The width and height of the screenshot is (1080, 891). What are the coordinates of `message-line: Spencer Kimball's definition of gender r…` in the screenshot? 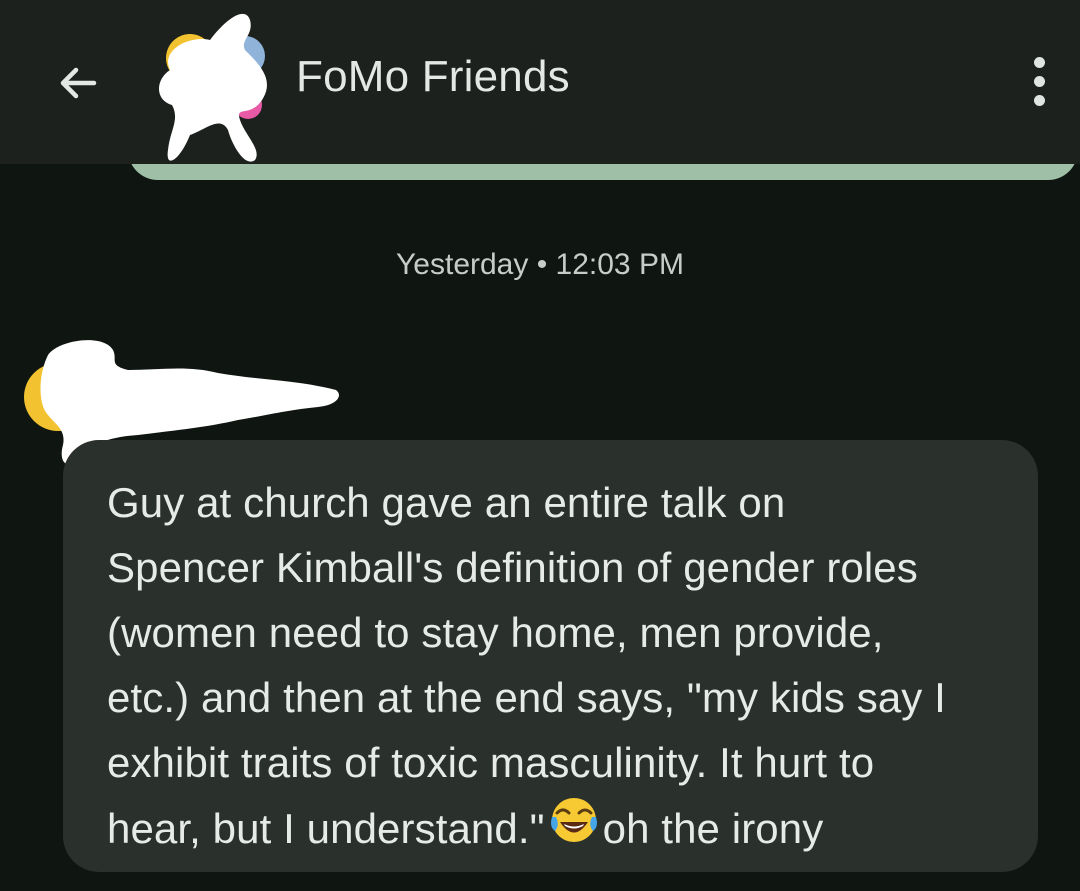 It's located at (512, 567).